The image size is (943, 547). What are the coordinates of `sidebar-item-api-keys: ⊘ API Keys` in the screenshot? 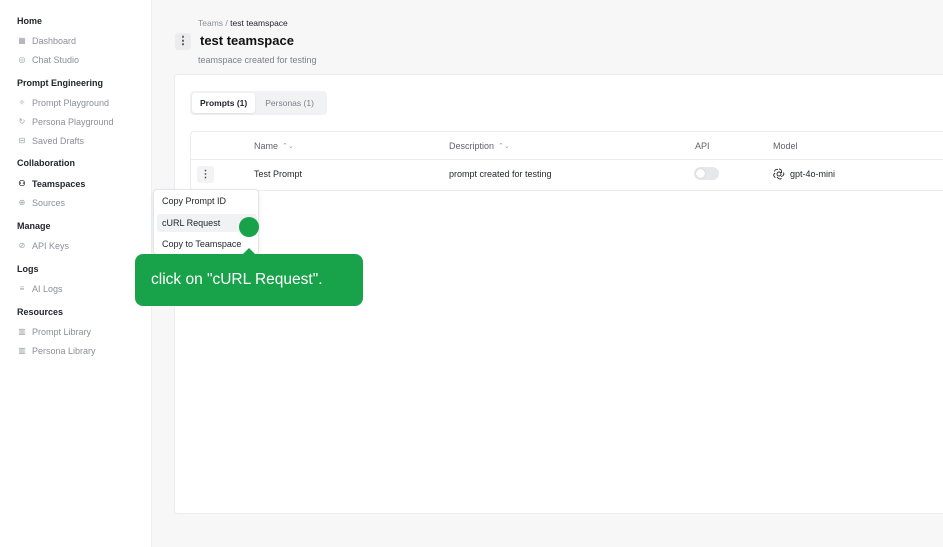 It's located at (43, 246).